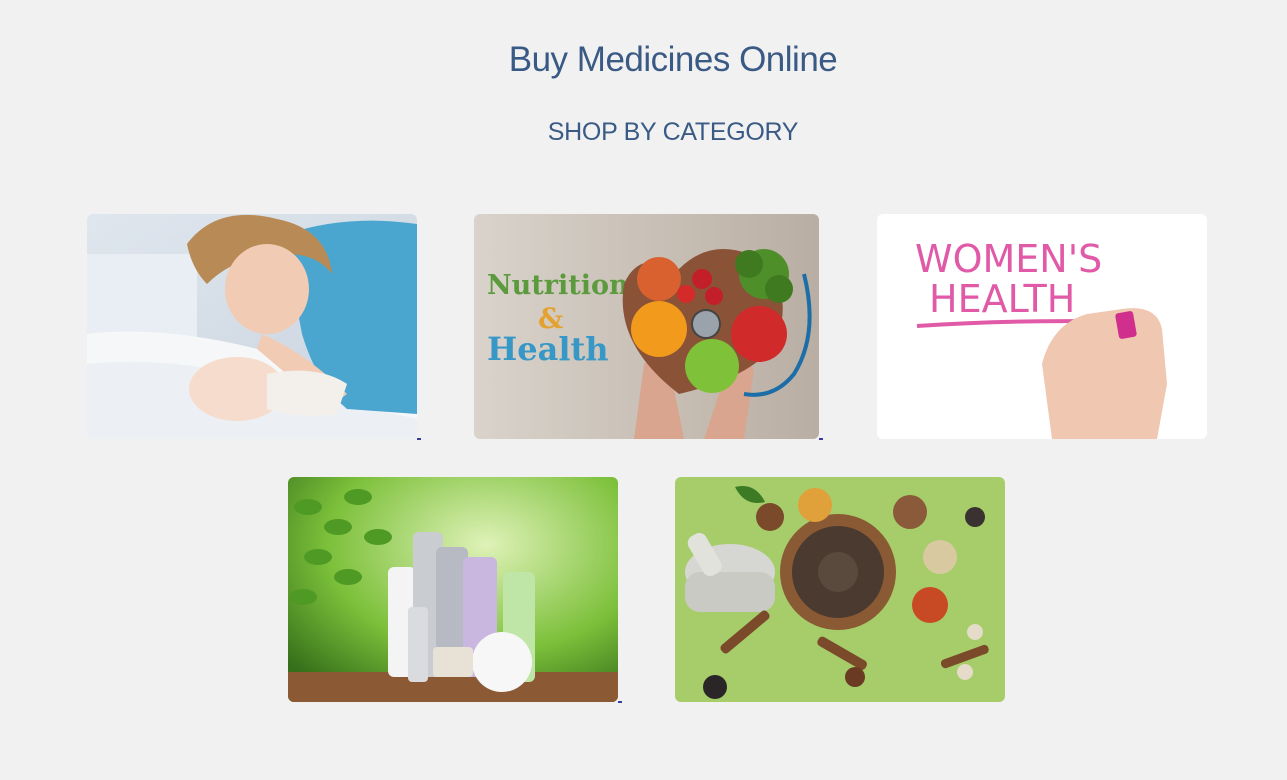  I want to click on baby-care-image, so click(252, 326).